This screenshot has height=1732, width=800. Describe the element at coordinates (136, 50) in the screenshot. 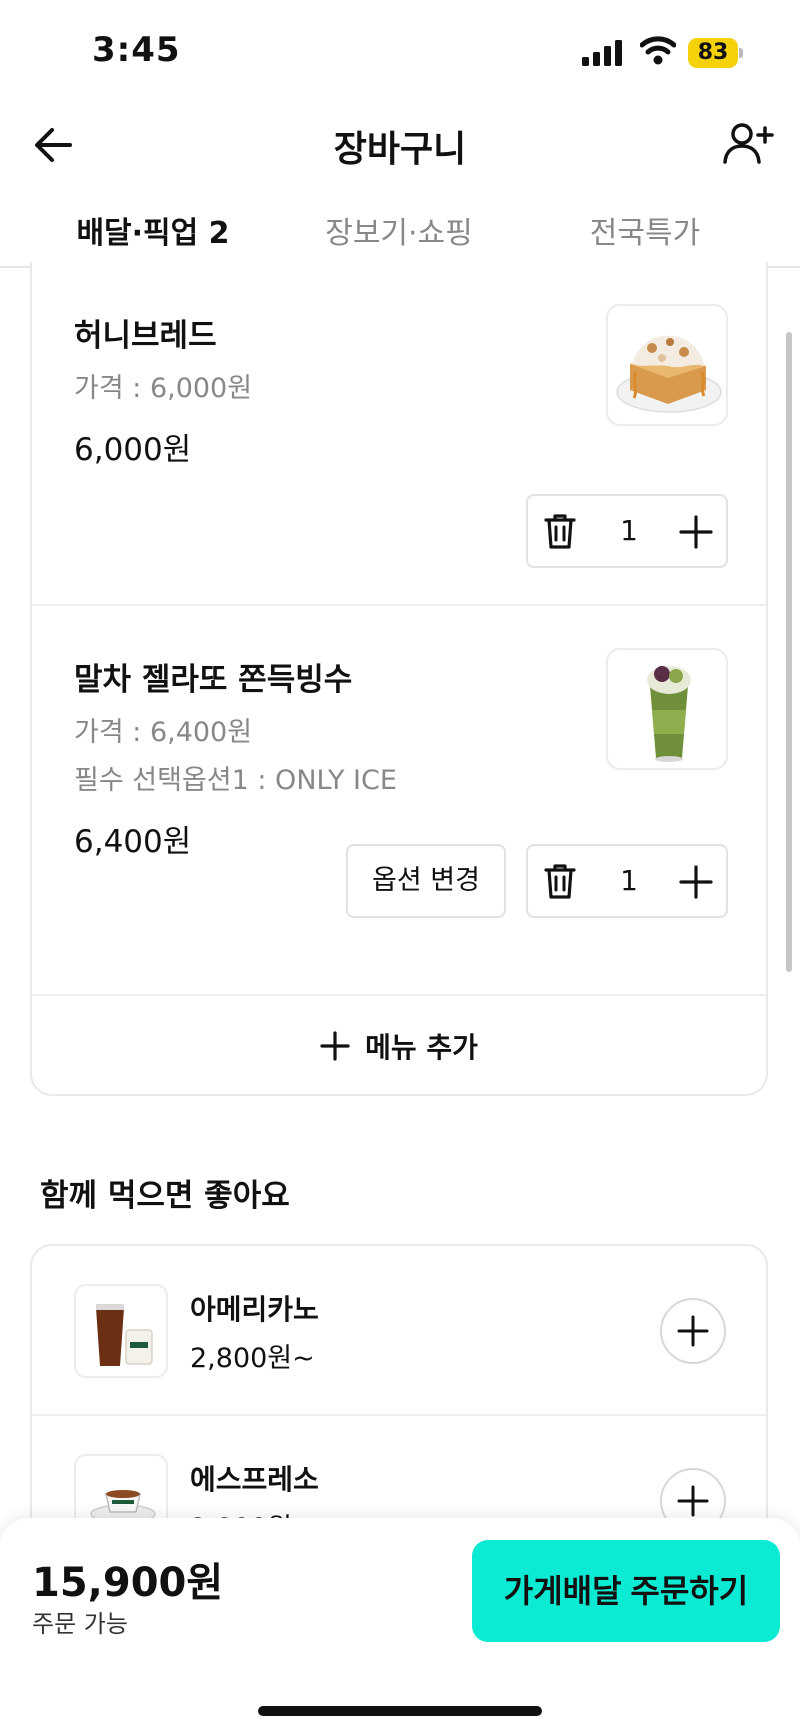

I see `status-time: 3:45` at that location.